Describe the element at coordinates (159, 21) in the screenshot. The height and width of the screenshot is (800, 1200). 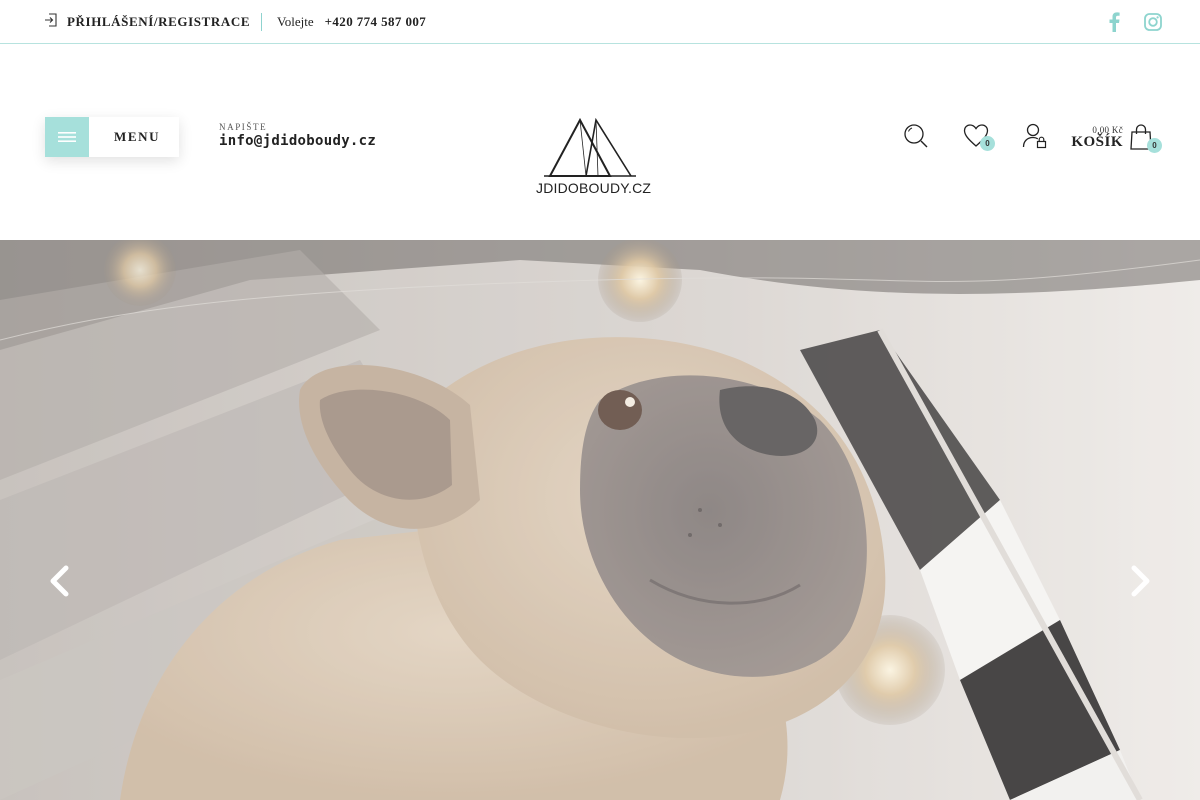
I see `login-register-label: PŘIHLÁŠENÍ/REGISTRACE` at that location.